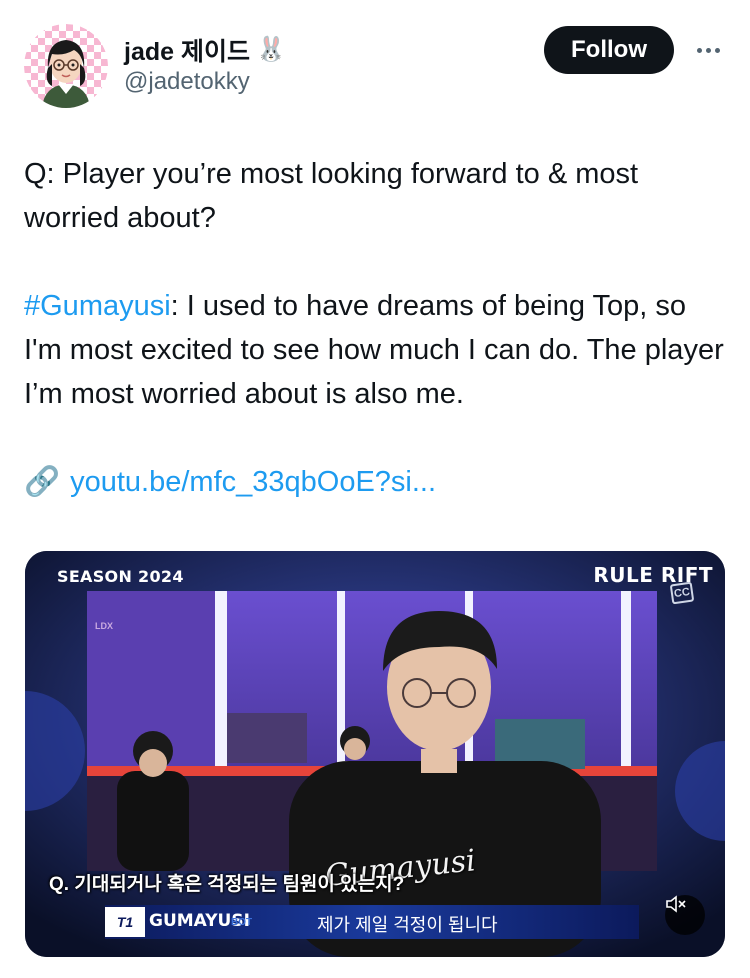 Image resolution: width=750 pixels, height=978 pixels. Describe the element at coordinates (187, 82) in the screenshot. I see `author-handle: @jadetokky` at that location.